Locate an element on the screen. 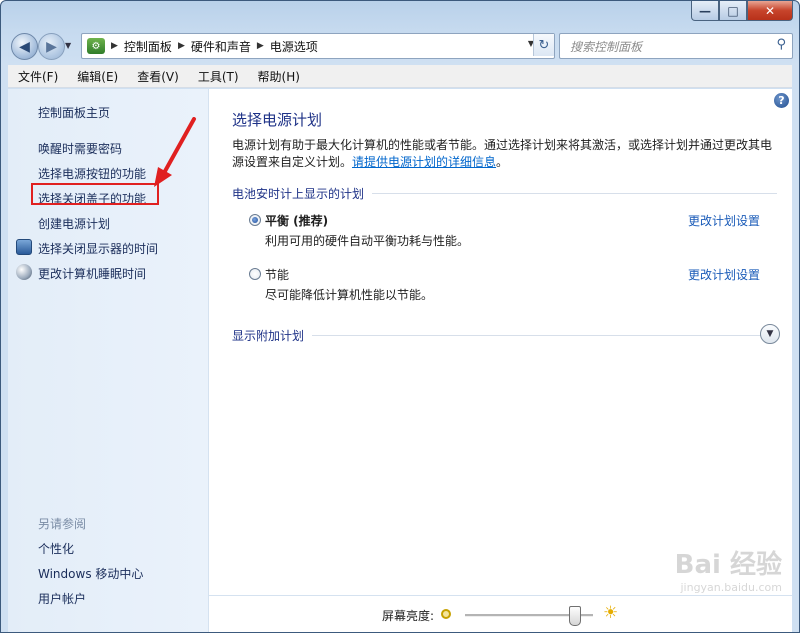 This screenshot has width=800, height=633. moon-icon is located at coordinates (24, 272).